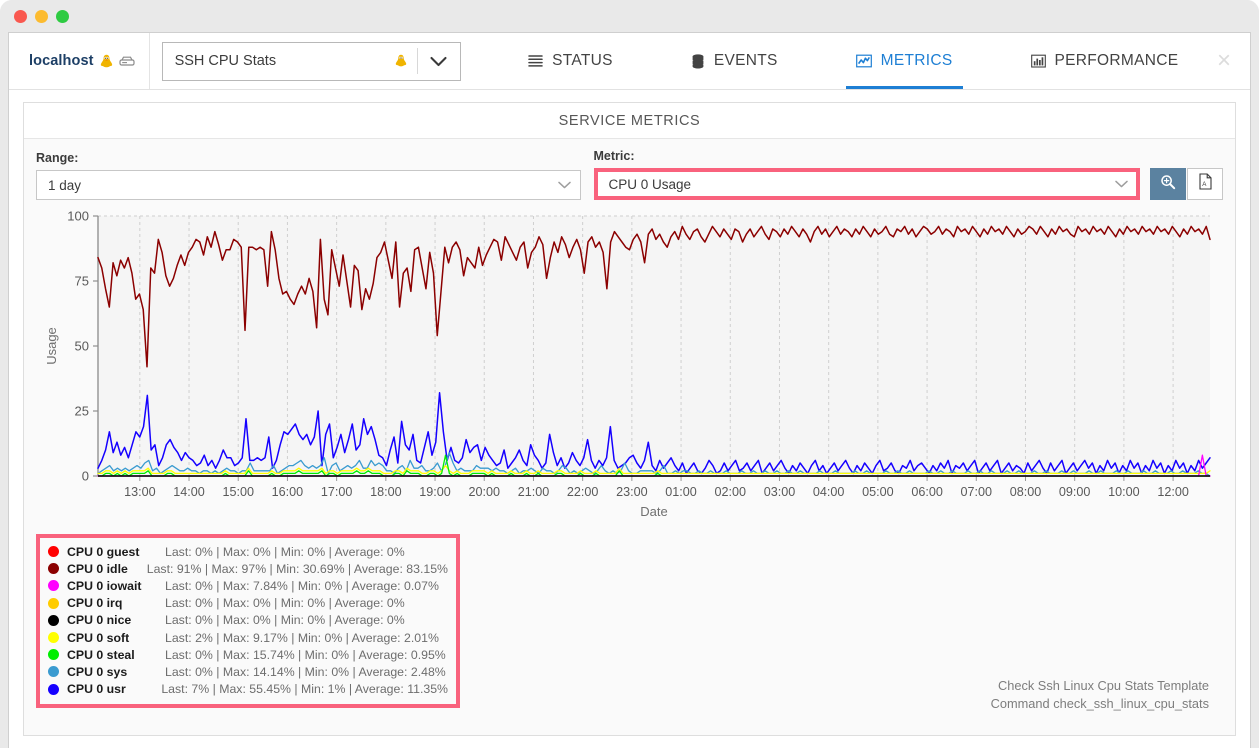 This screenshot has width=1259, height=748. Describe the element at coordinates (629, 121) in the screenshot. I see `panel-title: SERVICE METRICS` at that location.